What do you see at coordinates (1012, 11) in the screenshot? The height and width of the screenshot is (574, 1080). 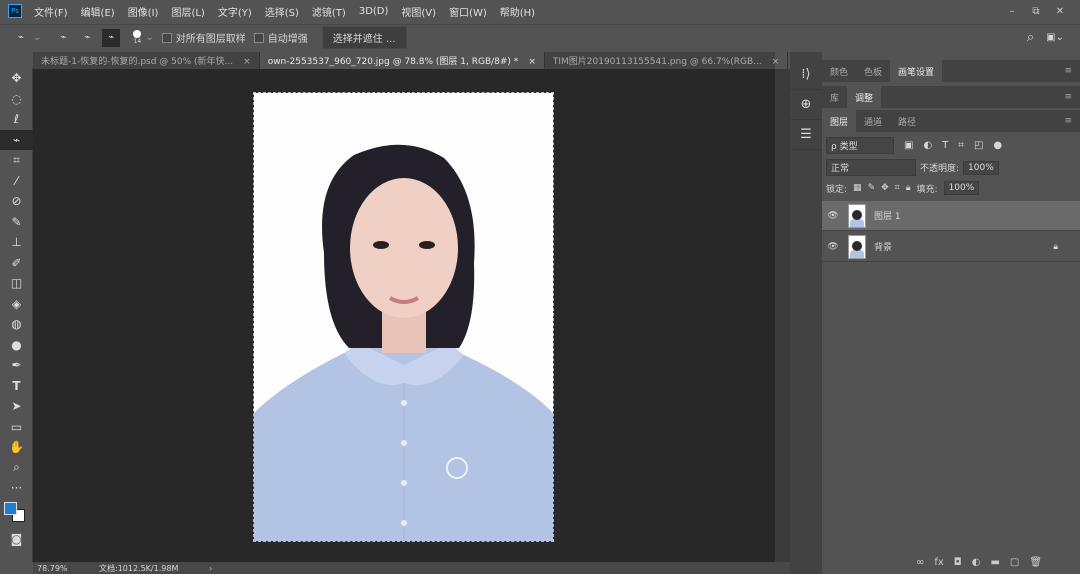 I see `minimize-button: –` at bounding box center [1012, 11].